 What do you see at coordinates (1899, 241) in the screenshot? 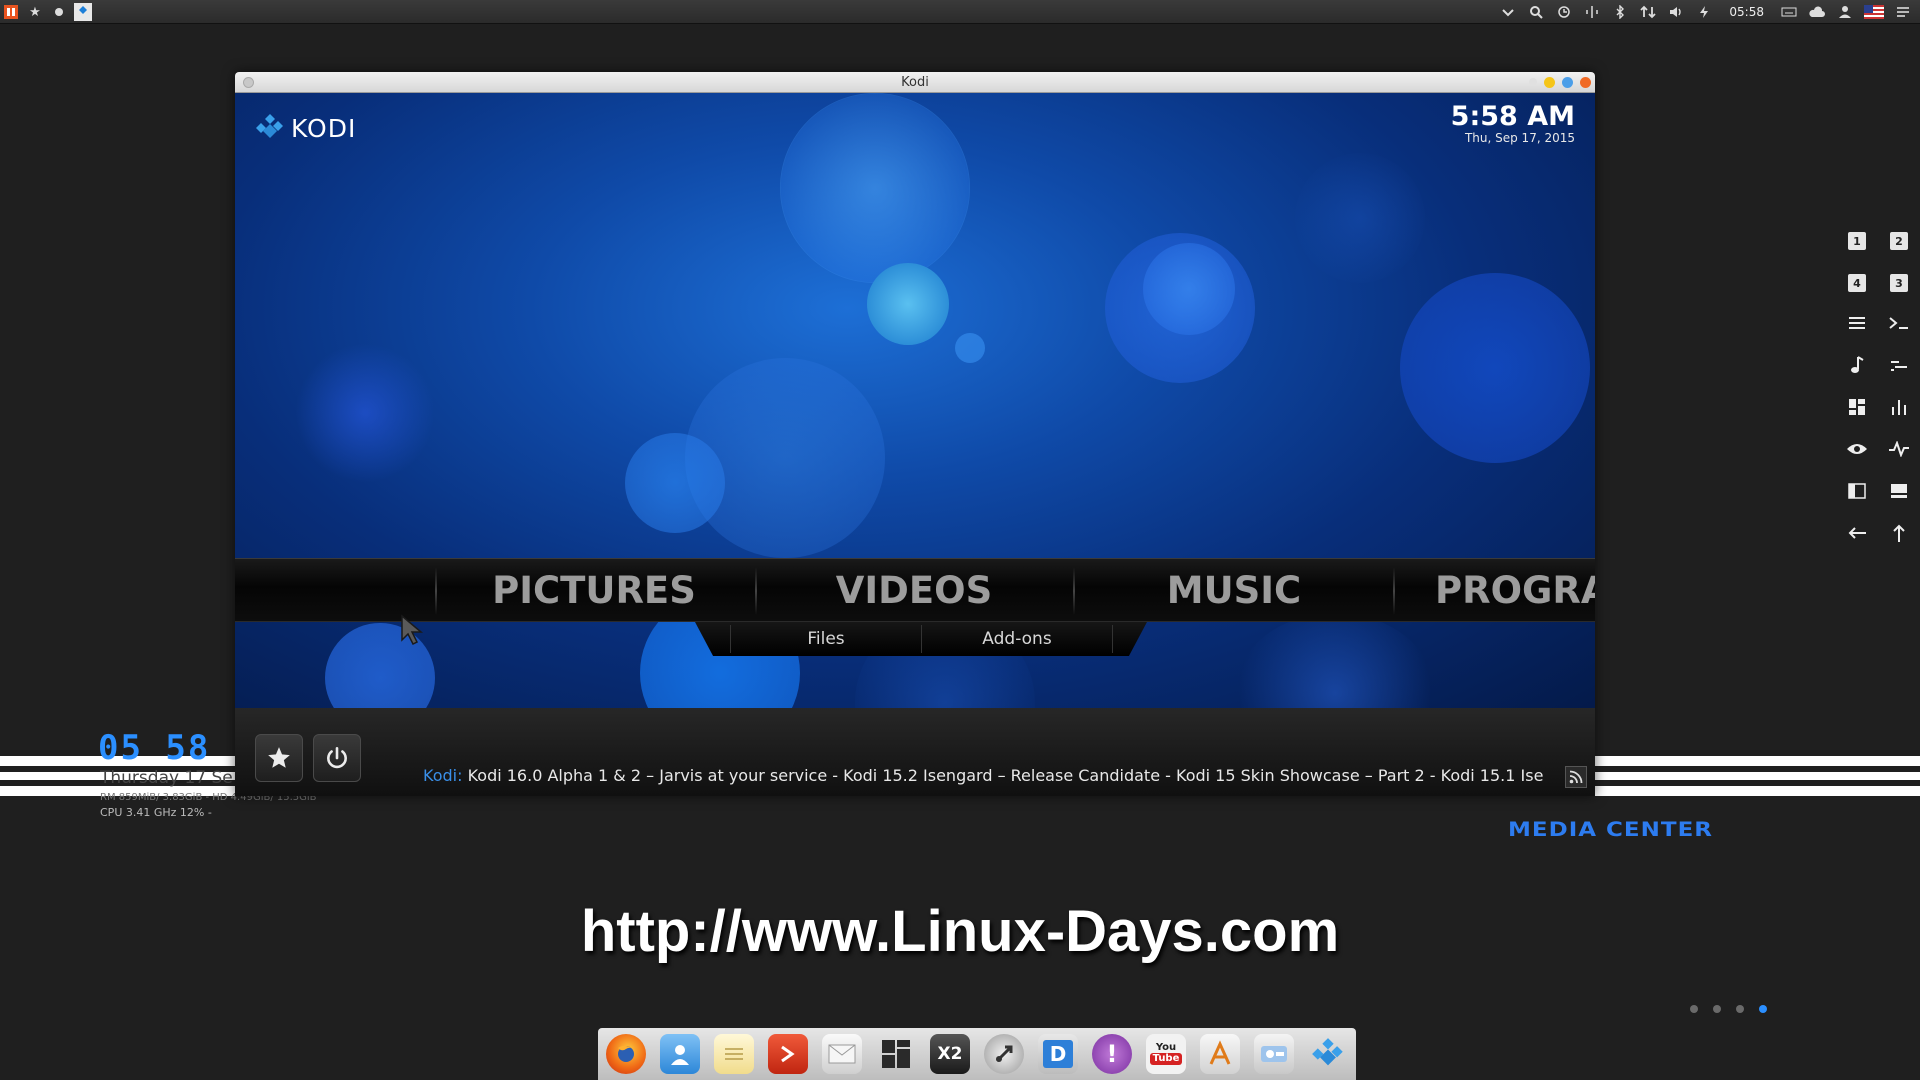
I see `workspace-2-button: 2` at bounding box center [1899, 241].